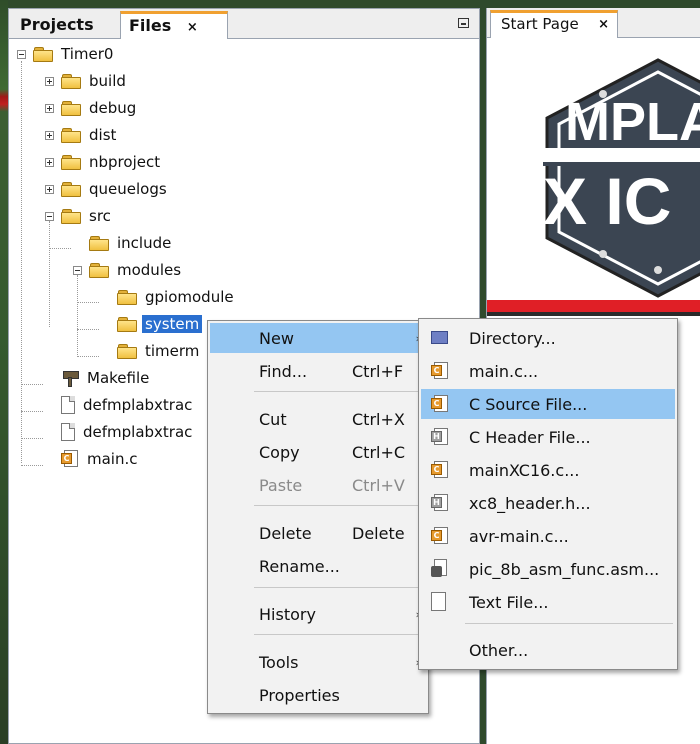  Describe the element at coordinates (68, 432) in the screenshot. I see `file-icon` at that location.